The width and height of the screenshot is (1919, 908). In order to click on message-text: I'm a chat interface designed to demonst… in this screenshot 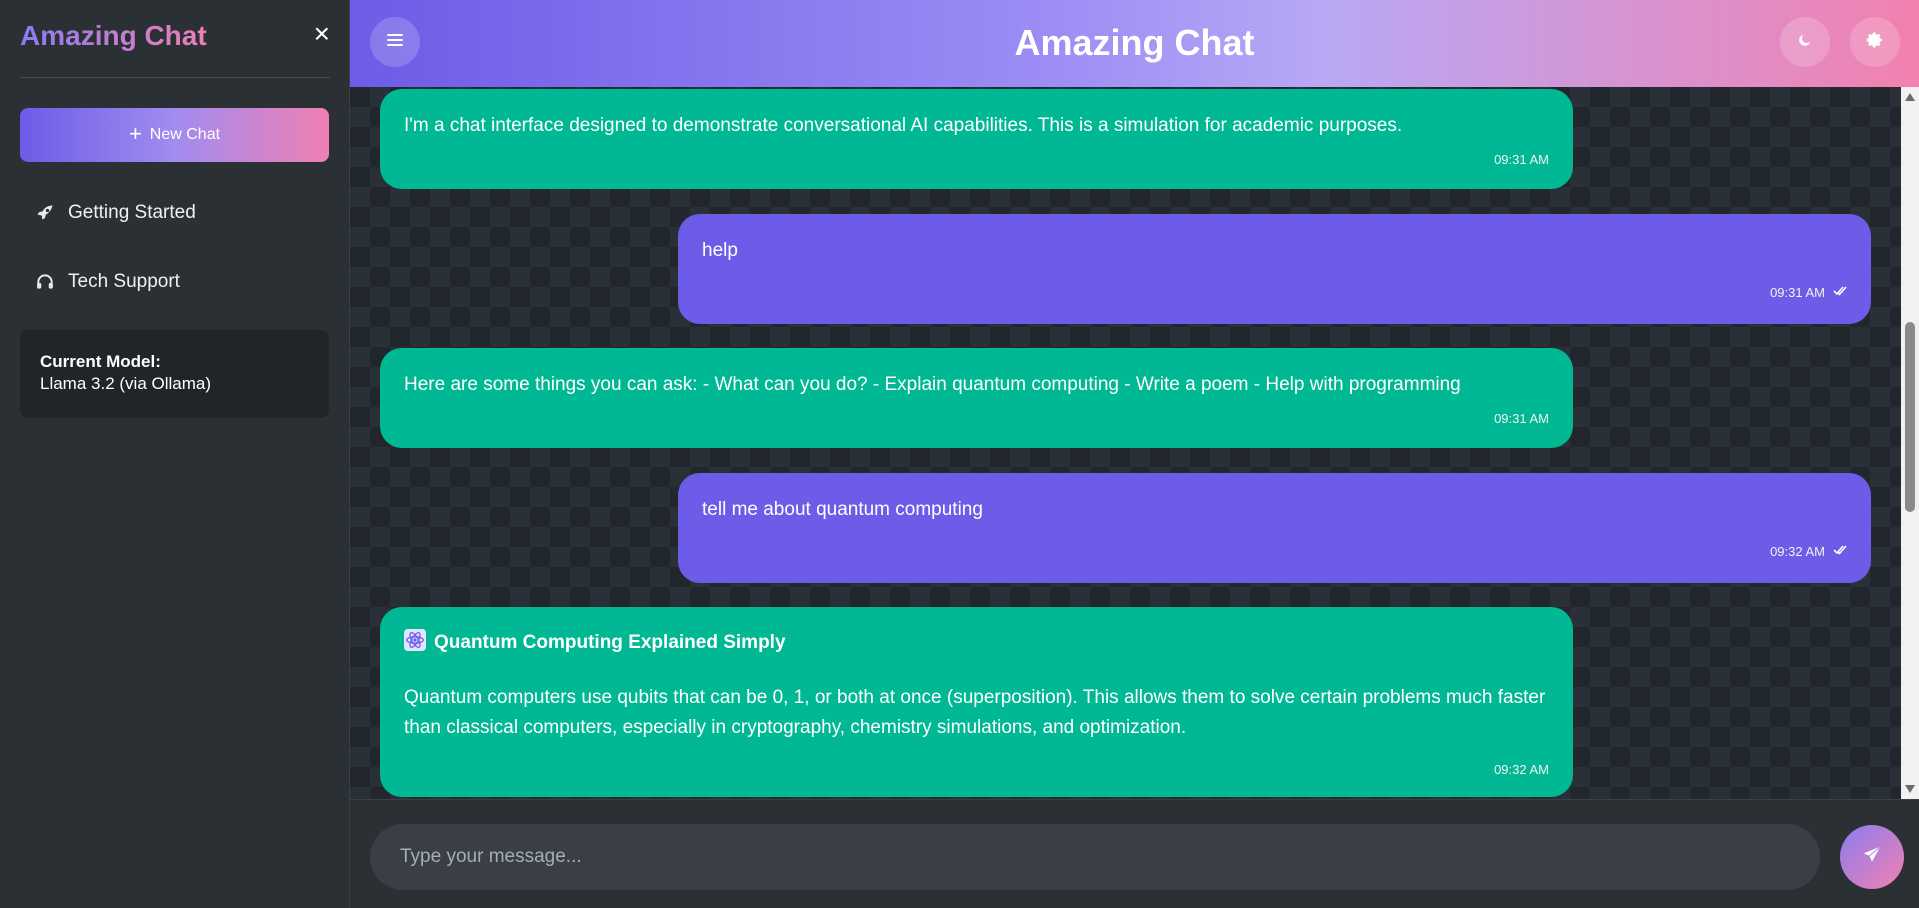, I will do `click(903, 125)`.